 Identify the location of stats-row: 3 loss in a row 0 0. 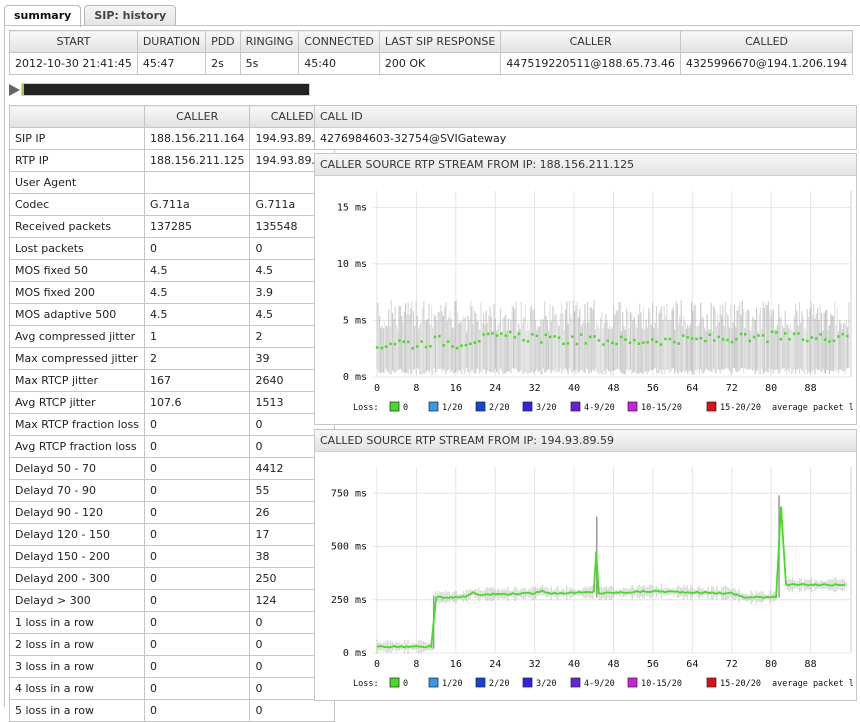
(172, 666).